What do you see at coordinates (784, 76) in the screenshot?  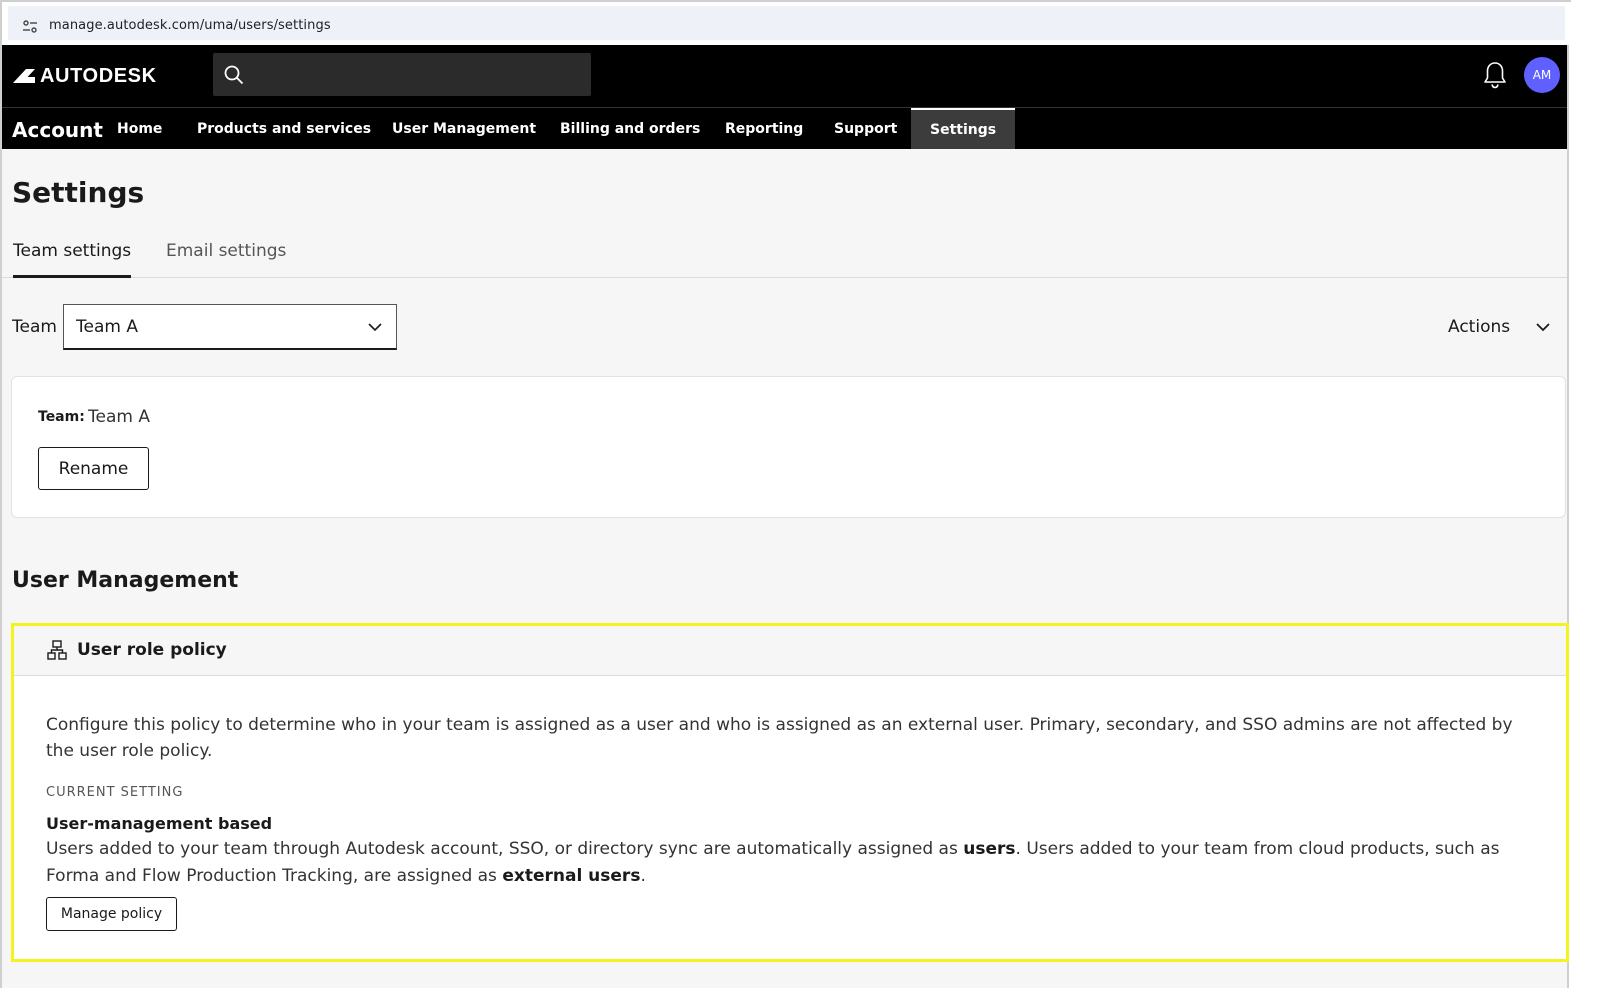 I see `top-header: AUTODESK AM` at bounding box center [784, 76].